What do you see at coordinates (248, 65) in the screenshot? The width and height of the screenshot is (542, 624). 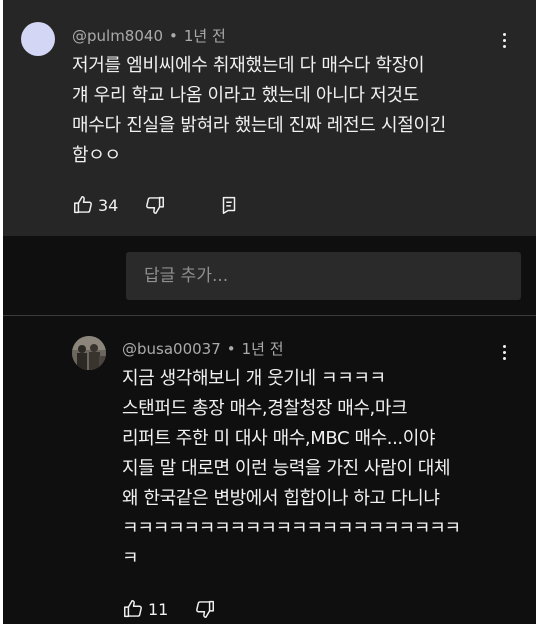 I see `comment-line: 저거를 엠비씨에수 취재했는데 다 매수다 학장이` at bounding box center [248, 65].